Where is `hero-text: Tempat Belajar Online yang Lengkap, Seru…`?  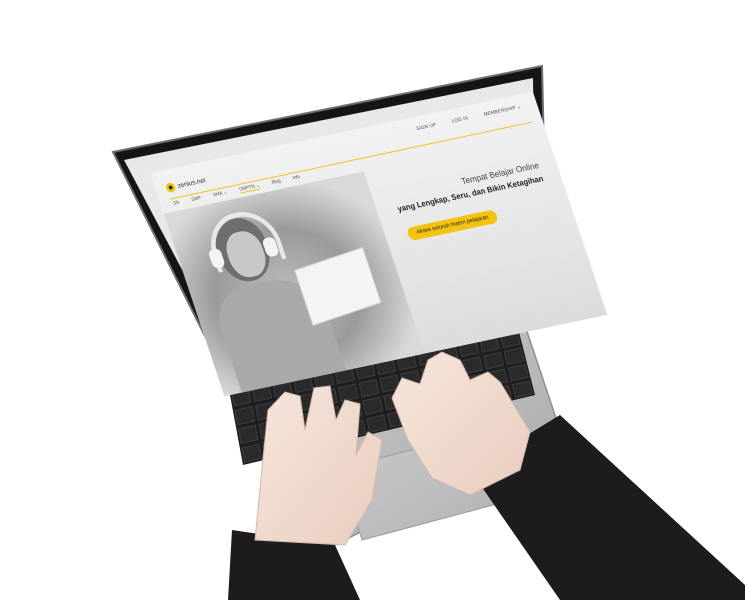
hero-text: Tempat Belajar Online yang Lengkap, Seru… is located at coordinates (445, 191).